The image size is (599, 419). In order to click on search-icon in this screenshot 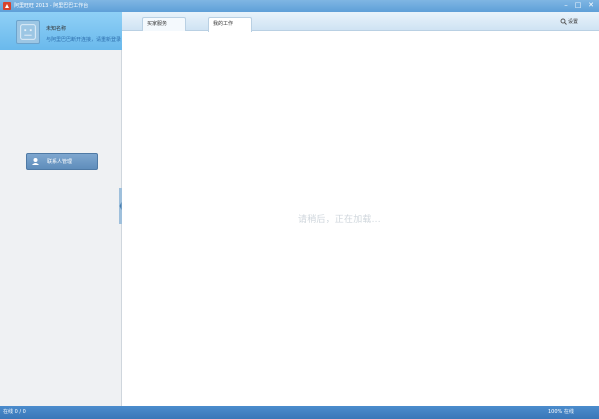, I will do `click(563, 21)`.